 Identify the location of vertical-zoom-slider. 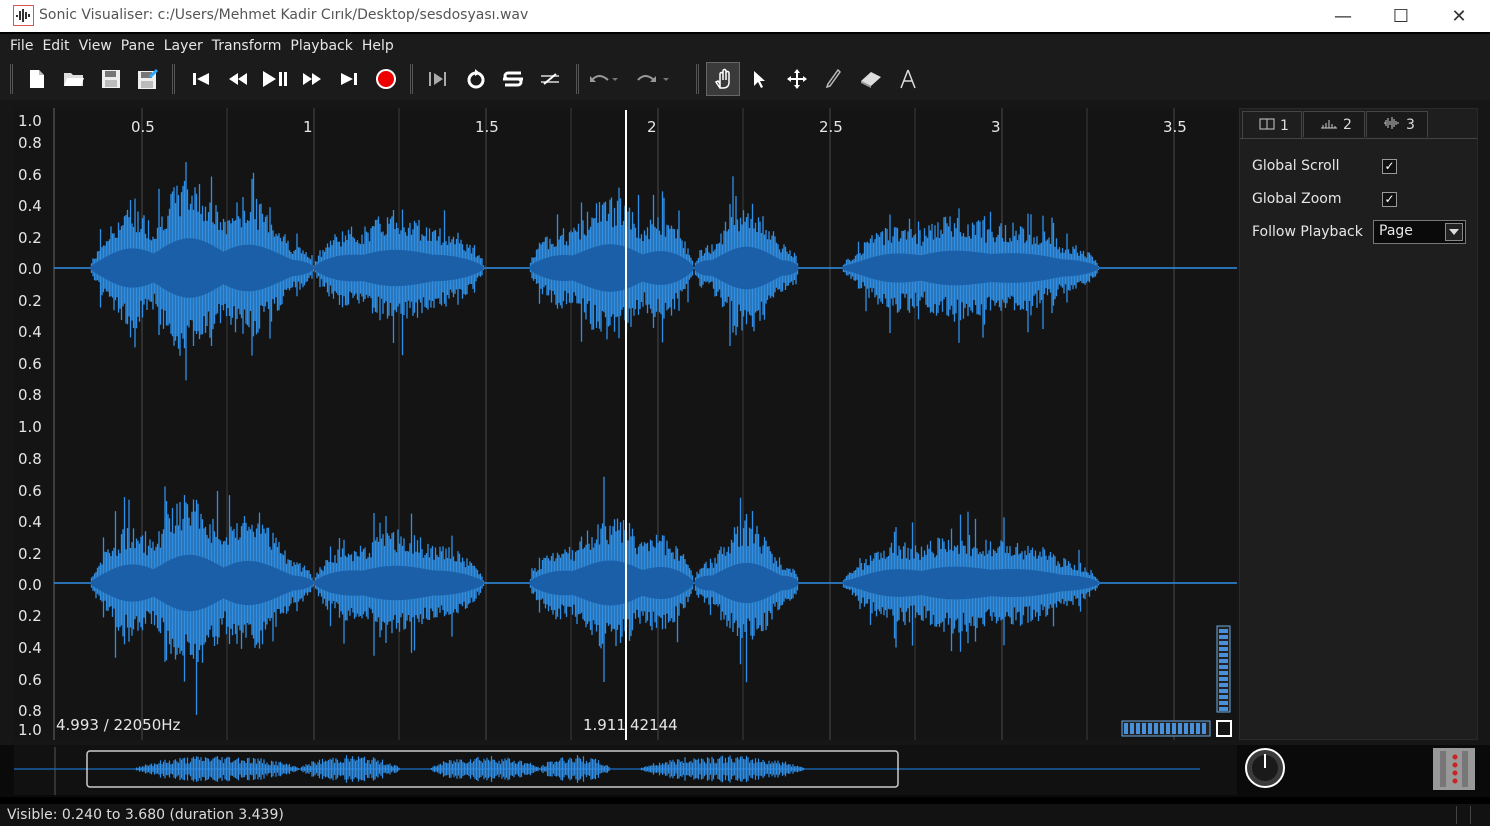
(1223, 669).